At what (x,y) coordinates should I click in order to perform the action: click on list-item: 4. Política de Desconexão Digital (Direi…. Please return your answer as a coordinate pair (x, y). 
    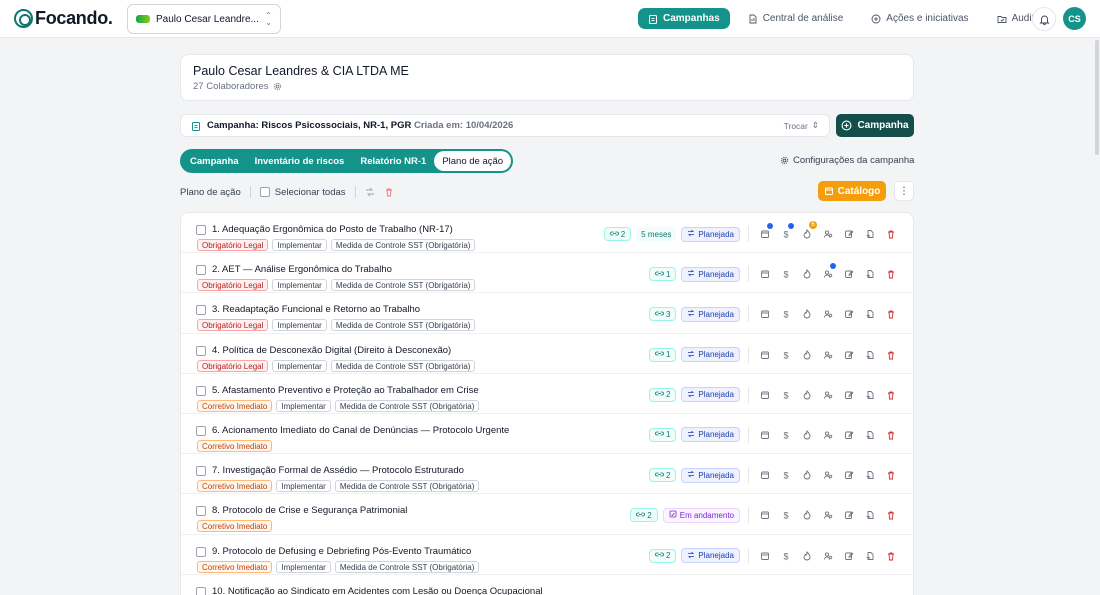
    Looking at the image, I should click on (547, 354).